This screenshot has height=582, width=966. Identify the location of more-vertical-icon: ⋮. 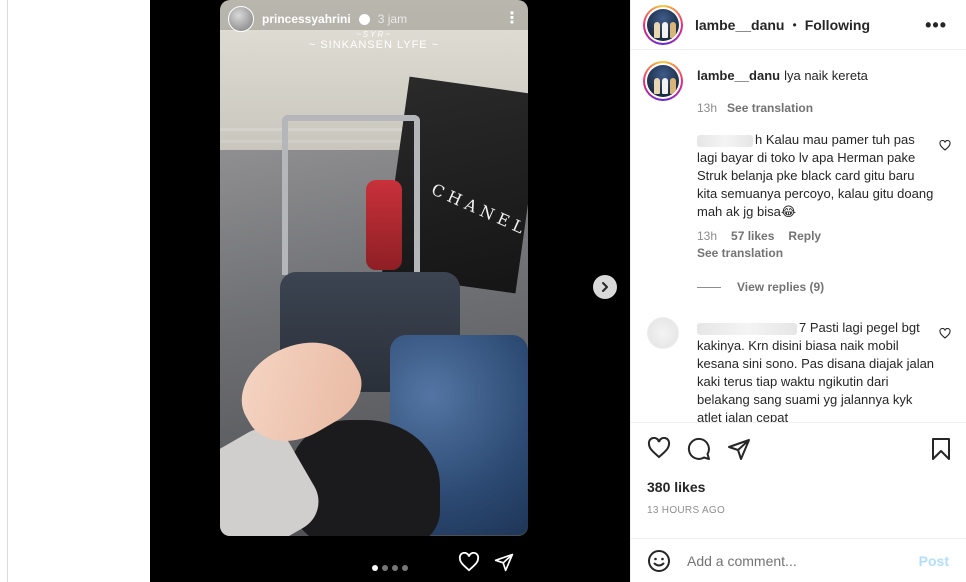
(512, 19).